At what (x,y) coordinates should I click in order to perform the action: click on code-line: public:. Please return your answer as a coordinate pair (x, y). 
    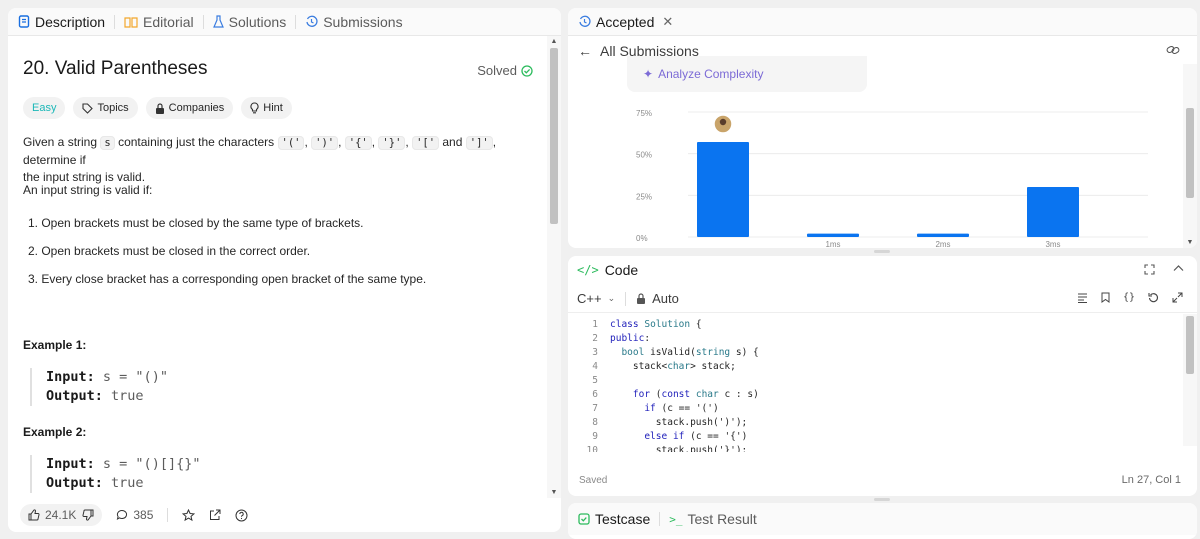
    Looking at the image, I should click on (630, 338).